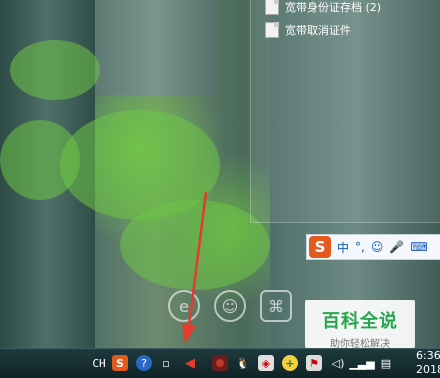  Describe the element at coordinates (189, 334) in the screenshot. I see `arrow-head` at that location.